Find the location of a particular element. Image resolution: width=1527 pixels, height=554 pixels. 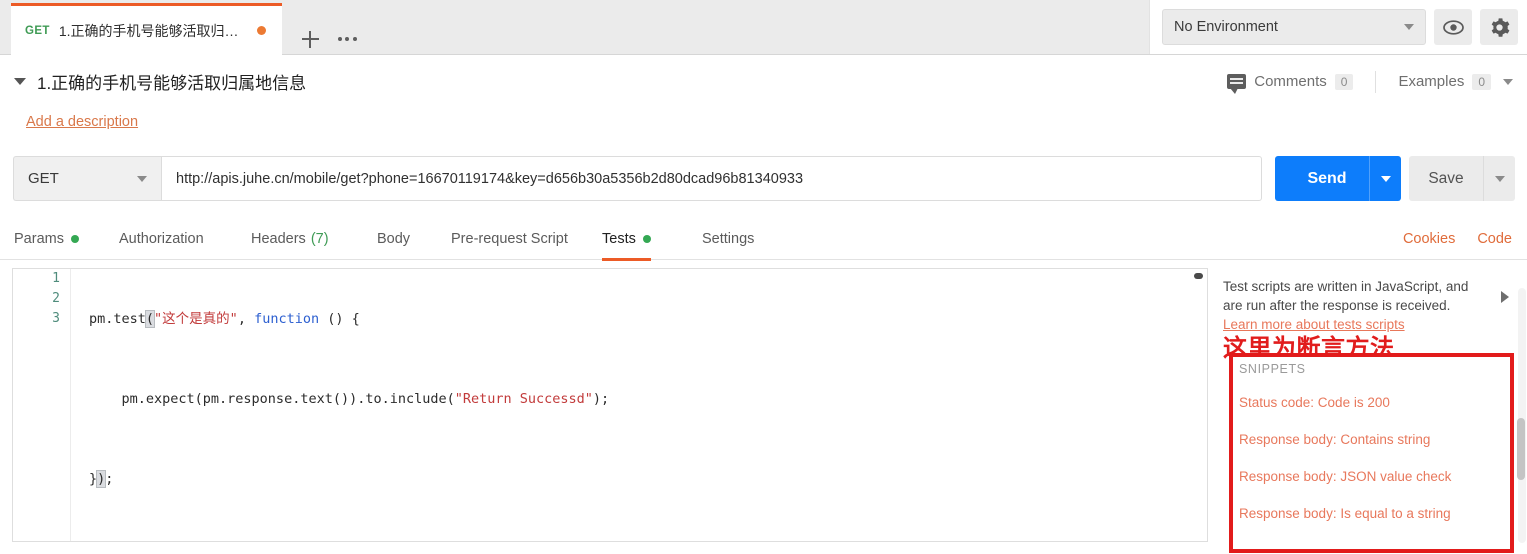

line-number: 1 is located at coordinates (56, 278).